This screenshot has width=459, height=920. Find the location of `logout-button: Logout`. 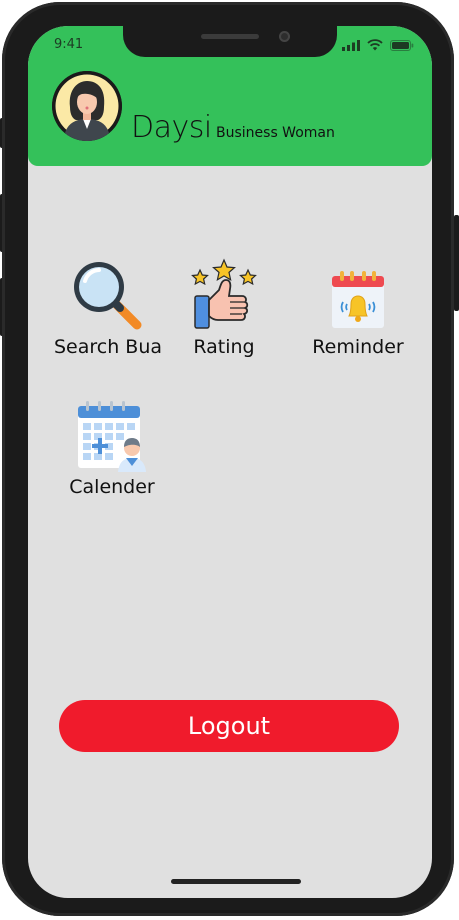

logout-button: Logout is located at coordinates (229, 726).